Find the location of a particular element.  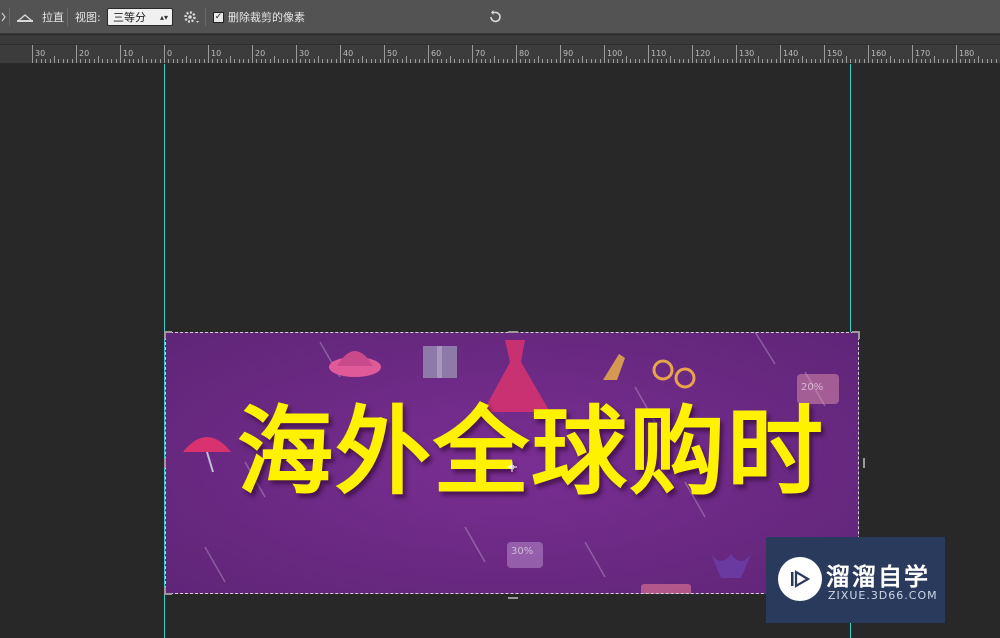

crop-handle-bottom-middle is located at coordinates (513, 595).